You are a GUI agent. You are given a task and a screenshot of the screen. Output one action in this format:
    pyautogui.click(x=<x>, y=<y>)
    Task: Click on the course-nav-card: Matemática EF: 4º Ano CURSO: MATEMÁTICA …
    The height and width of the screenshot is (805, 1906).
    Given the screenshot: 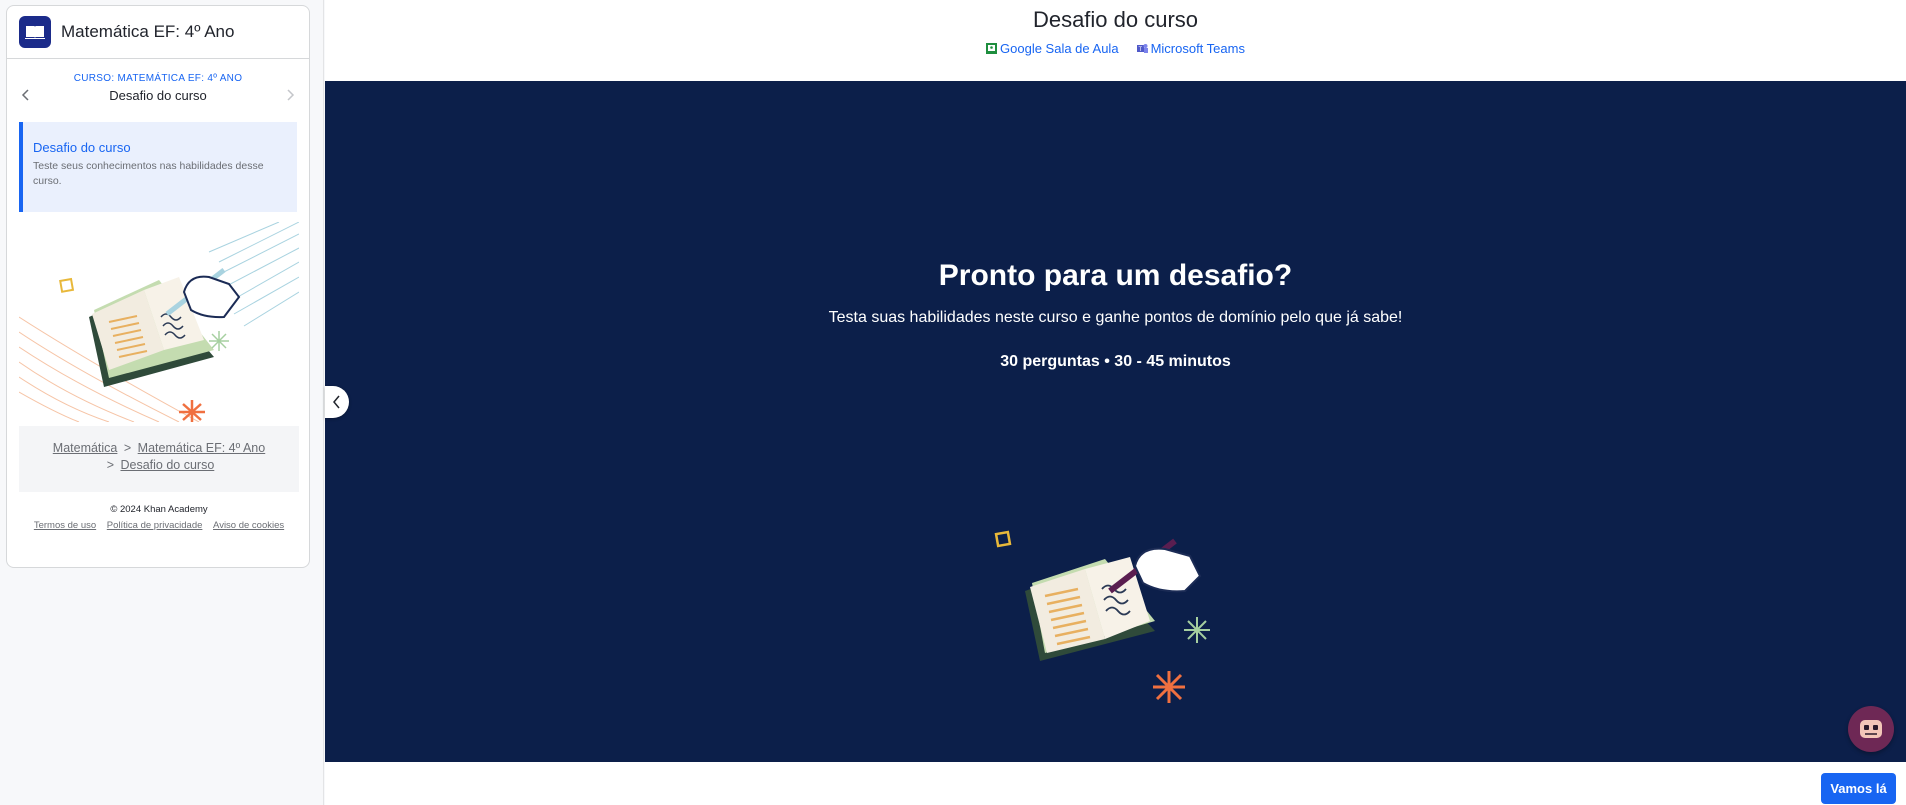 What is the action you would take?
    pyautogui.click(x=158, y=286)
    